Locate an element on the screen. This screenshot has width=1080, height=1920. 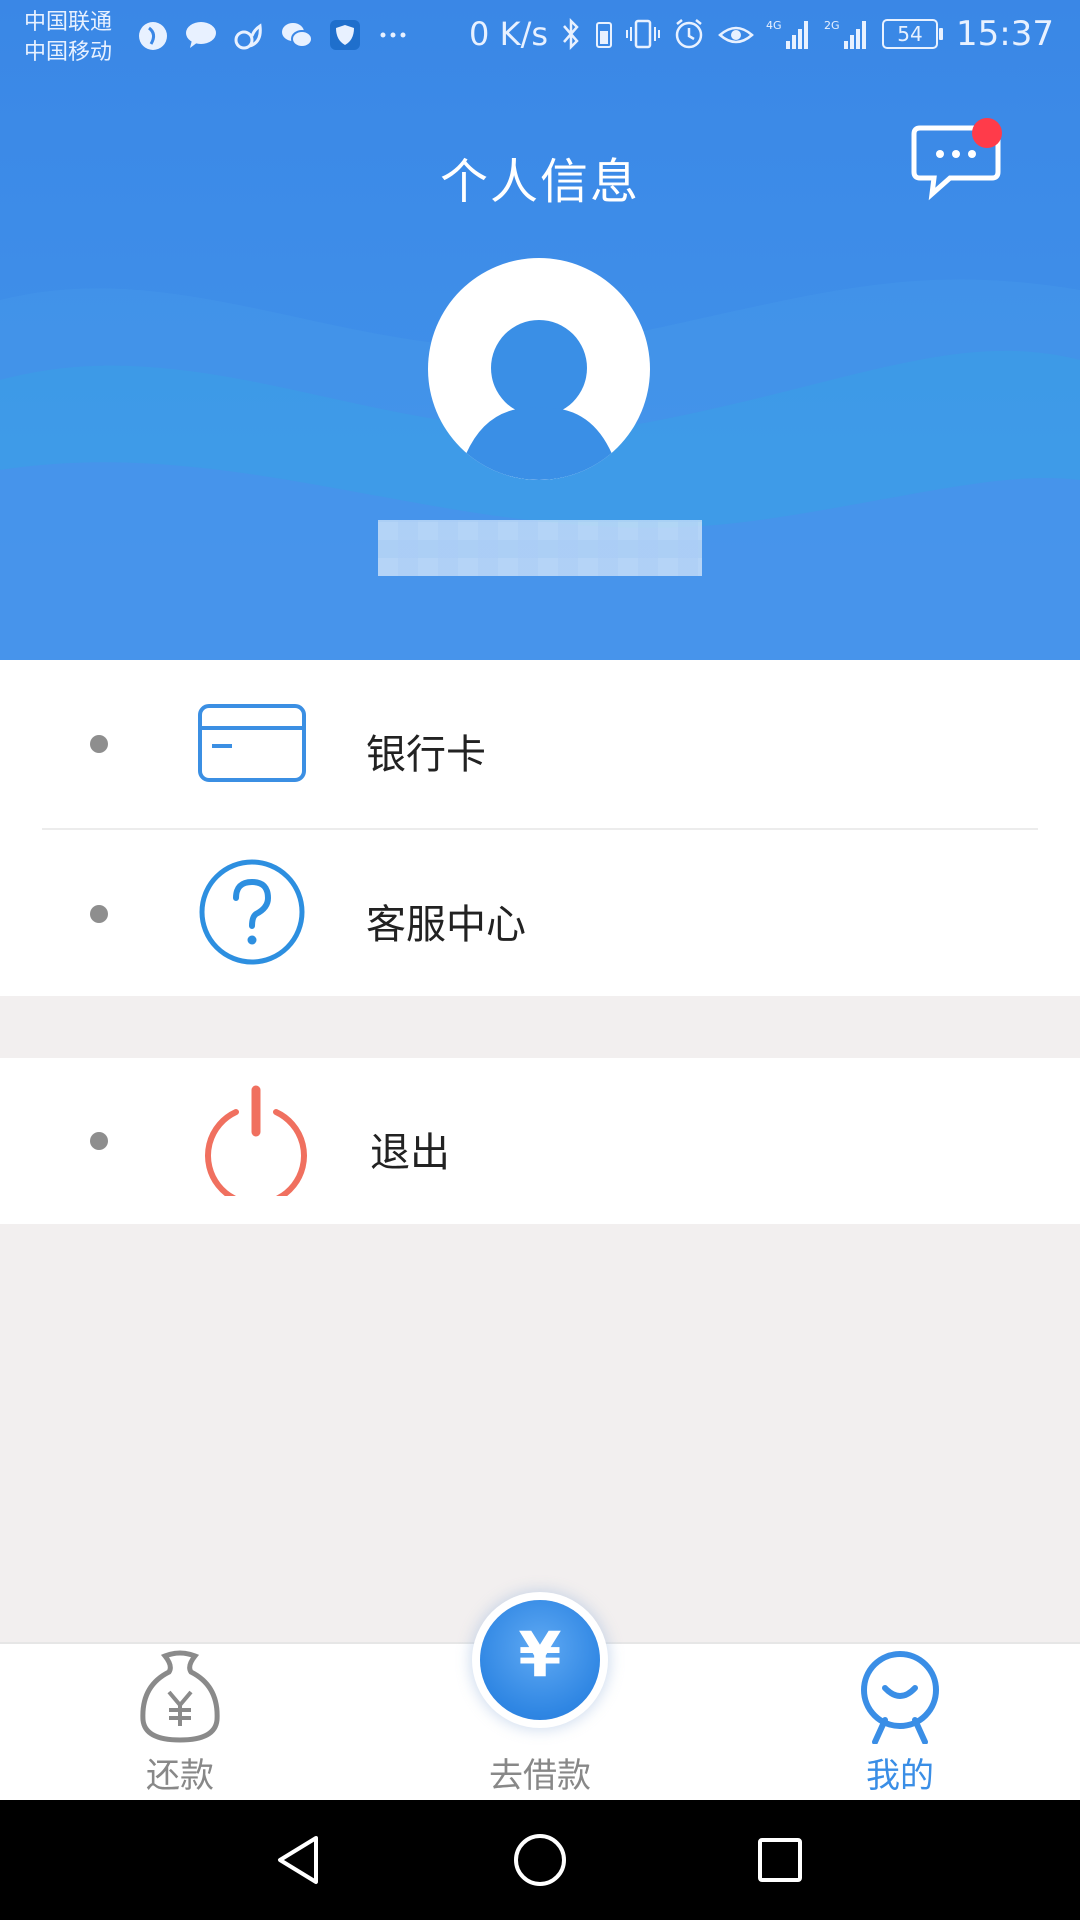
notification-icons is located at coordinates (273, 35).